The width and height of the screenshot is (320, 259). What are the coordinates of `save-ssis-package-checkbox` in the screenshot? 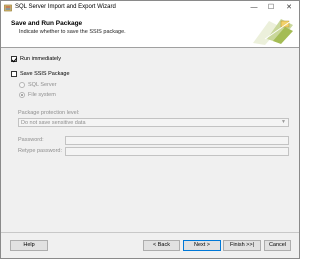 It's located at (14, 74).